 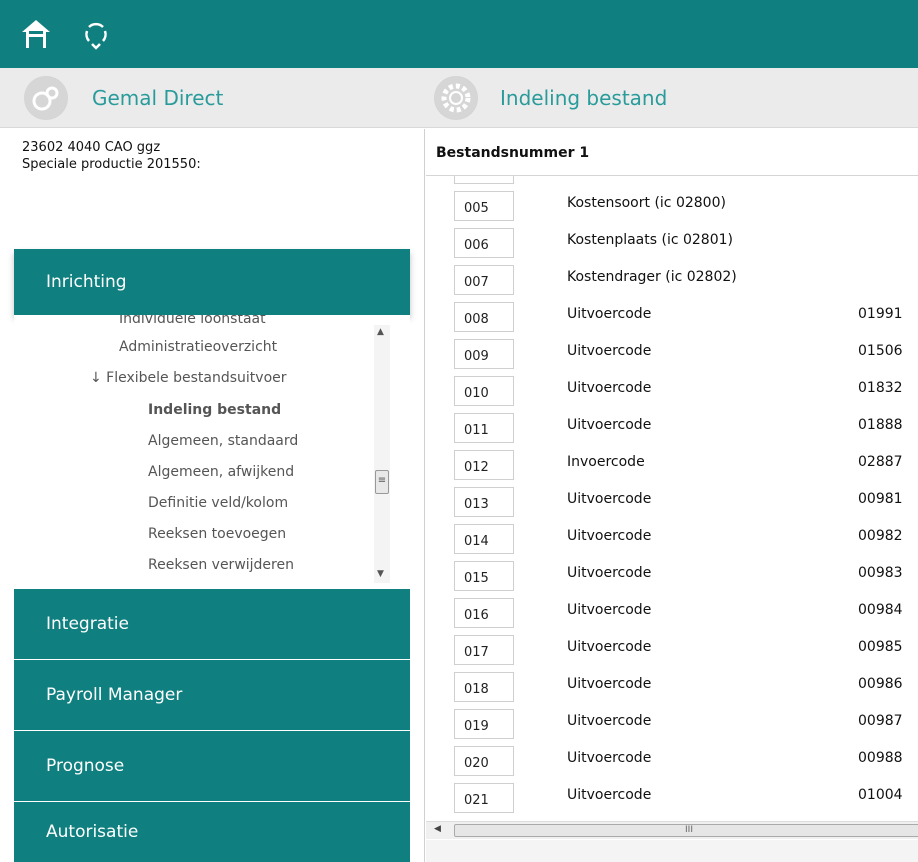 I want to click on tree-item-definitie-veld-kolom: Definitie veld/kolom, so click(x=218, y=503).